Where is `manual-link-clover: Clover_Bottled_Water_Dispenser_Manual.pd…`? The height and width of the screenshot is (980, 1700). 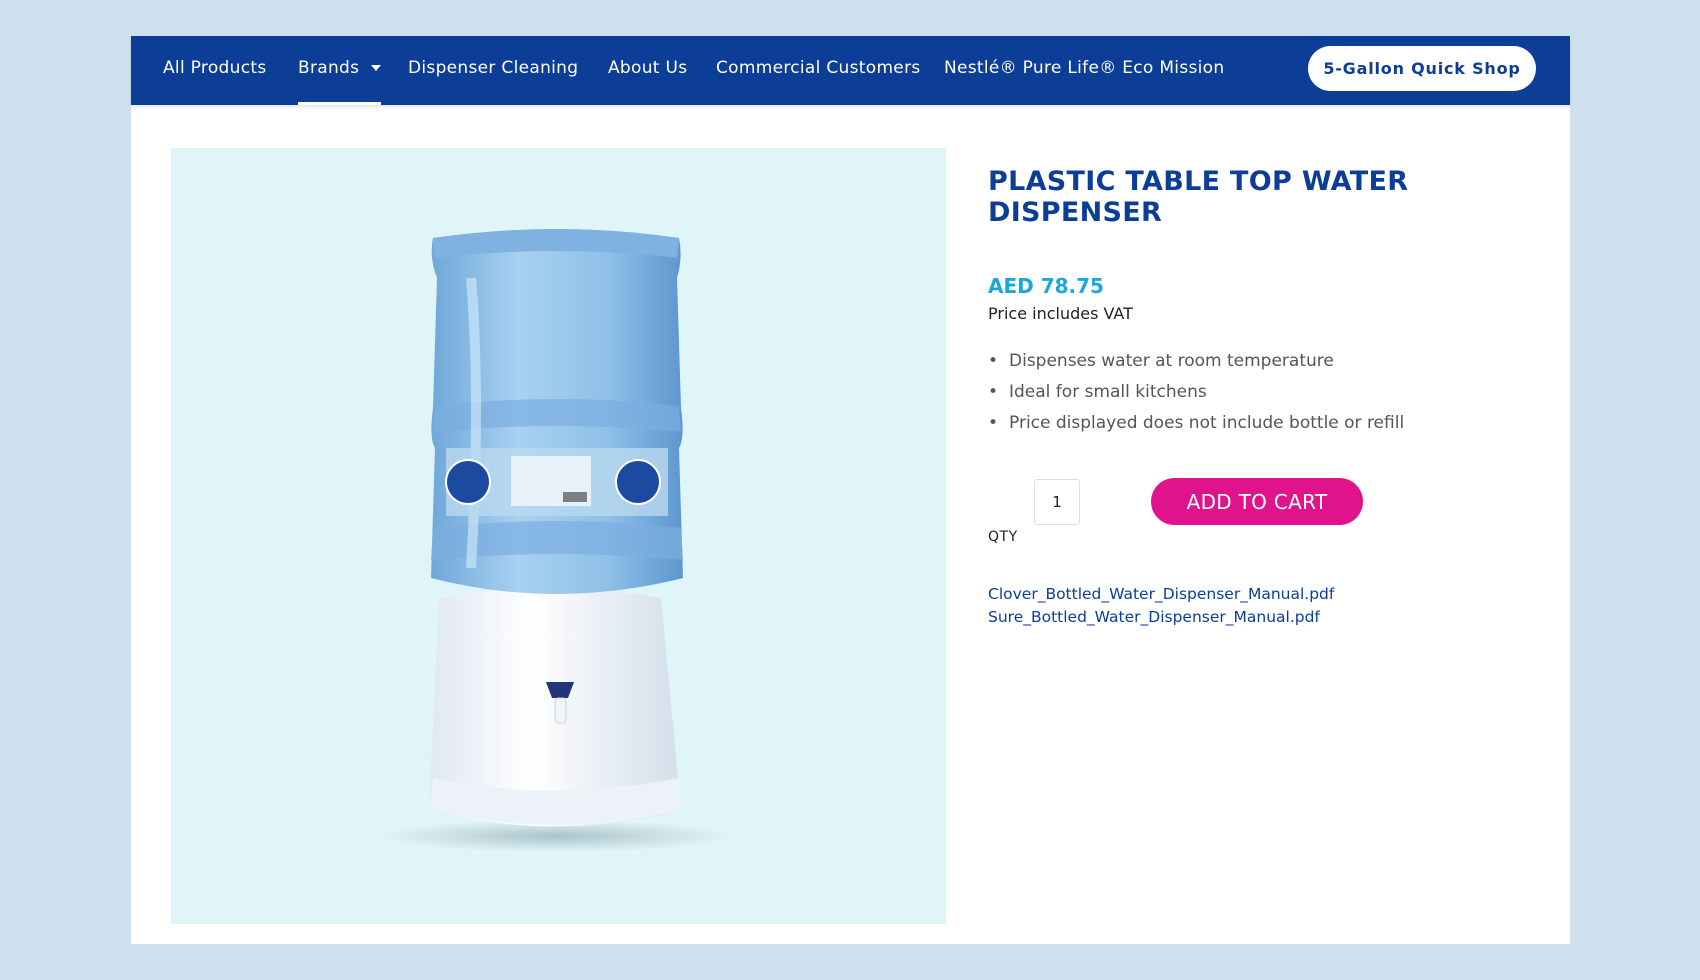
manual-link-clover: Clover_Bottled_Water_Dispenser_Manual.pd… is located at coordinates (1161, 594).